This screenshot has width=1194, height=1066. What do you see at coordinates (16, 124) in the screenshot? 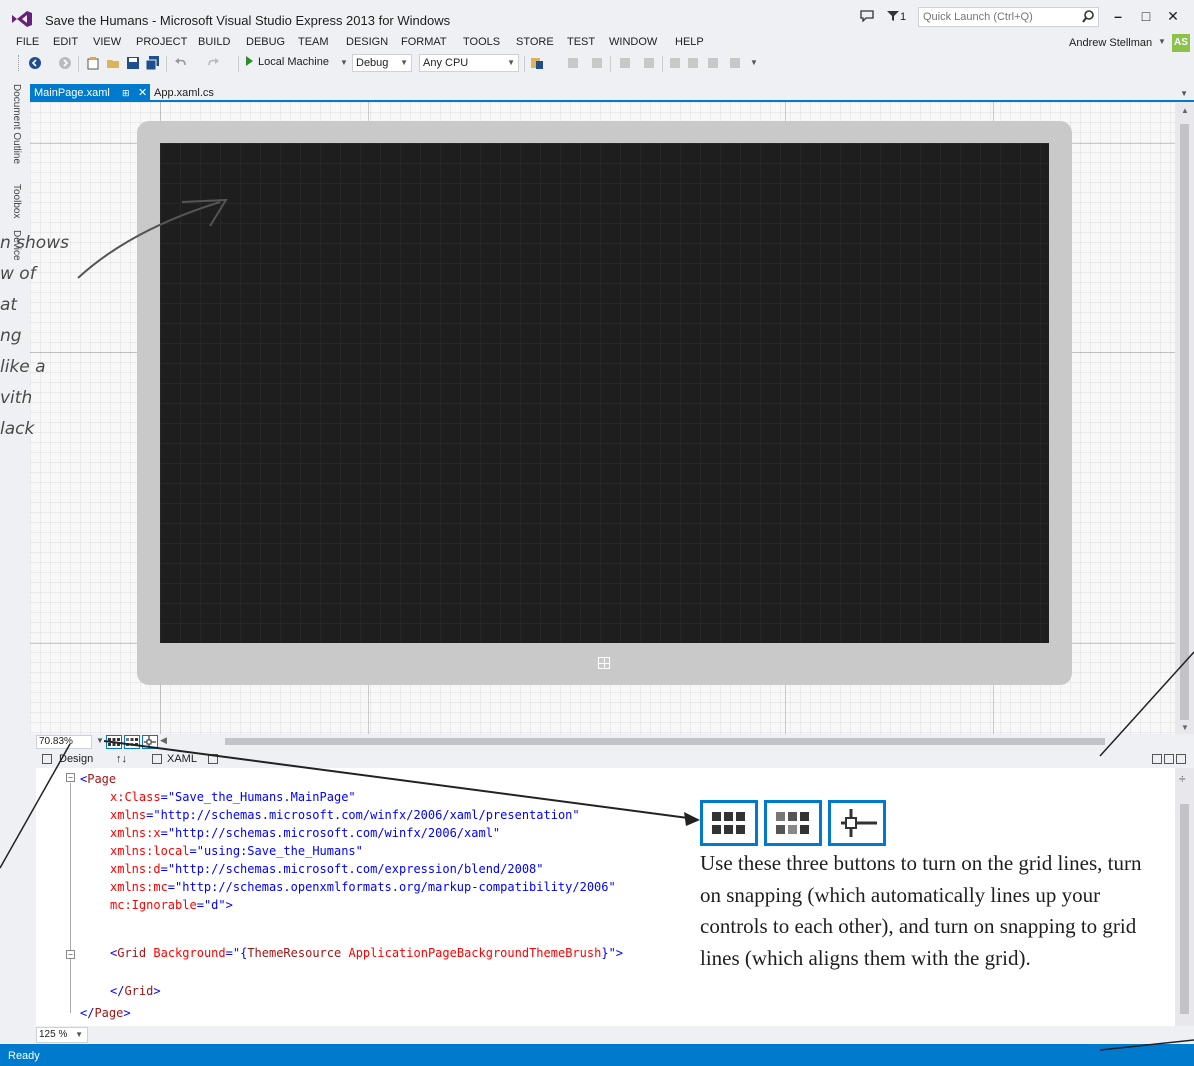
I see `document-outline-tab: Document Outline` at bounding box center [16, 124].